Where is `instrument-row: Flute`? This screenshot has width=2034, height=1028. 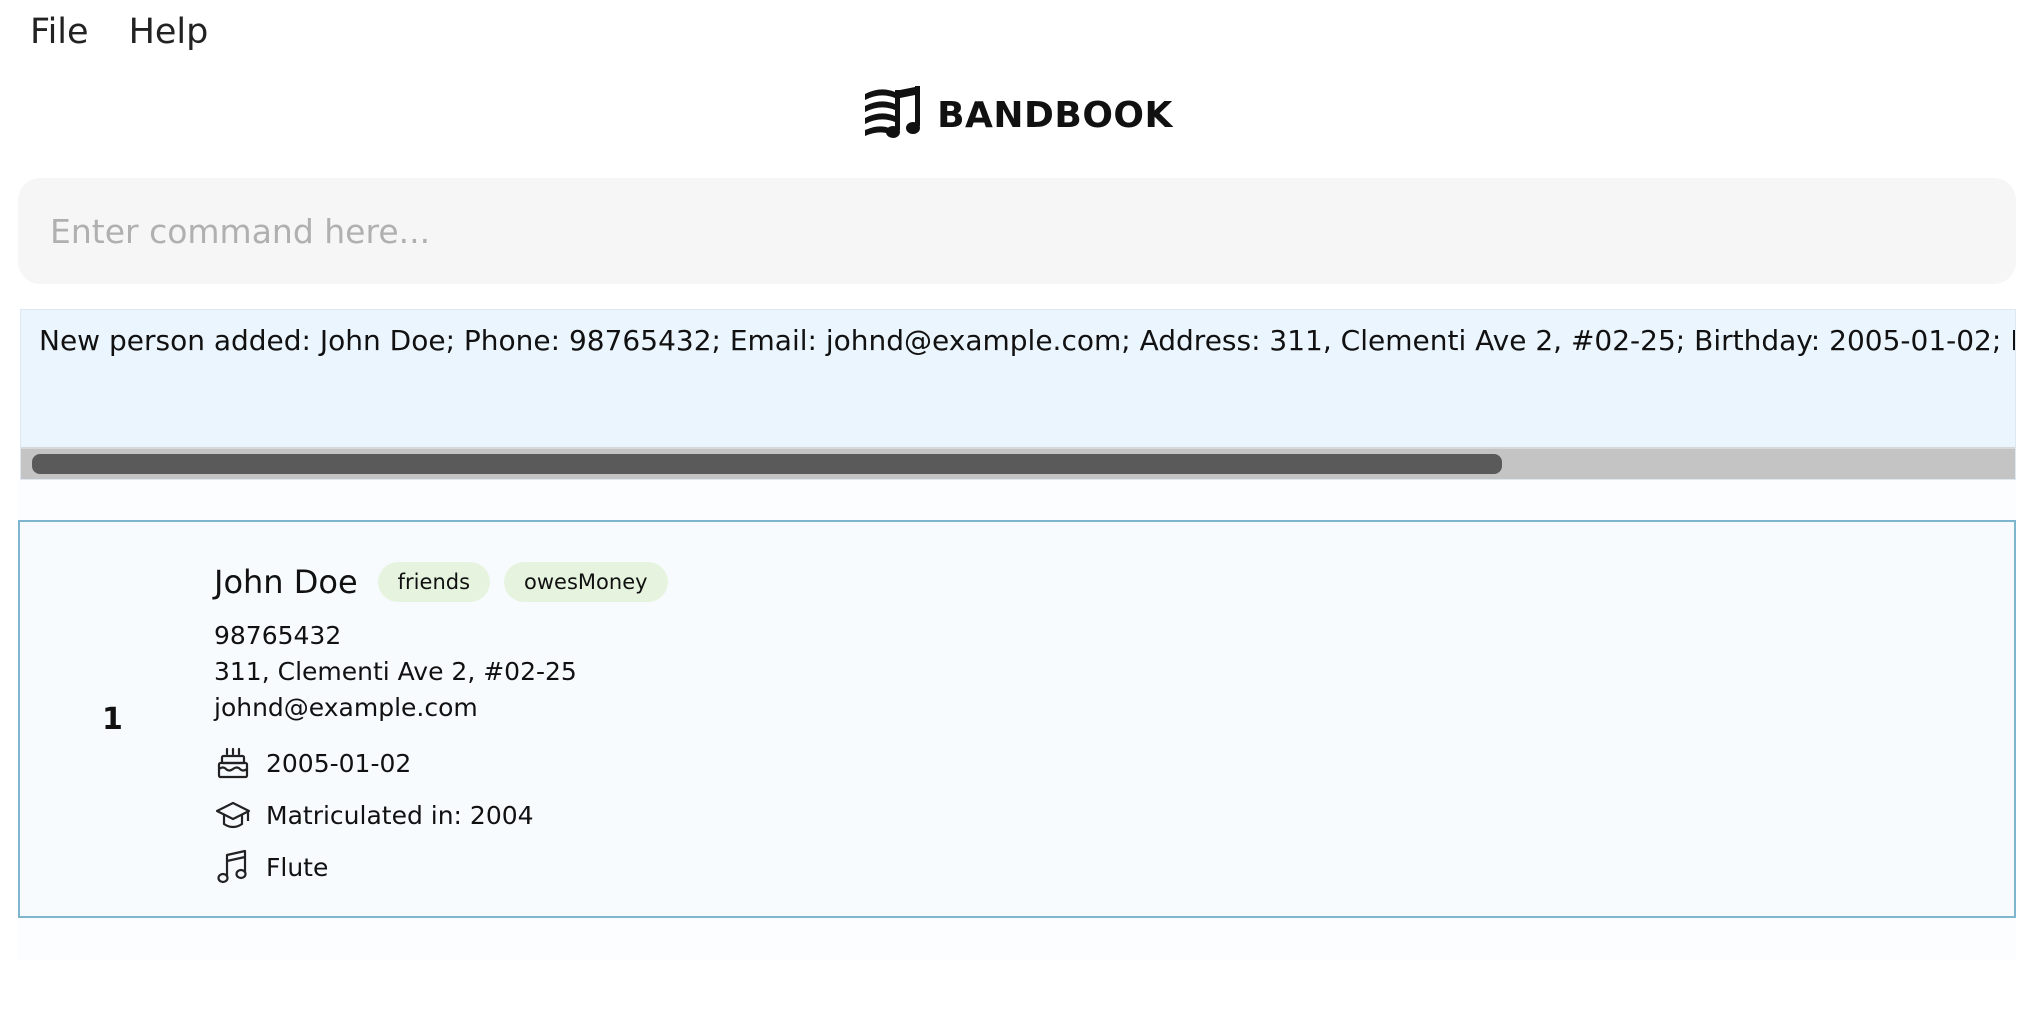
instrument-row: Flute is located at coordinates (441, 867).